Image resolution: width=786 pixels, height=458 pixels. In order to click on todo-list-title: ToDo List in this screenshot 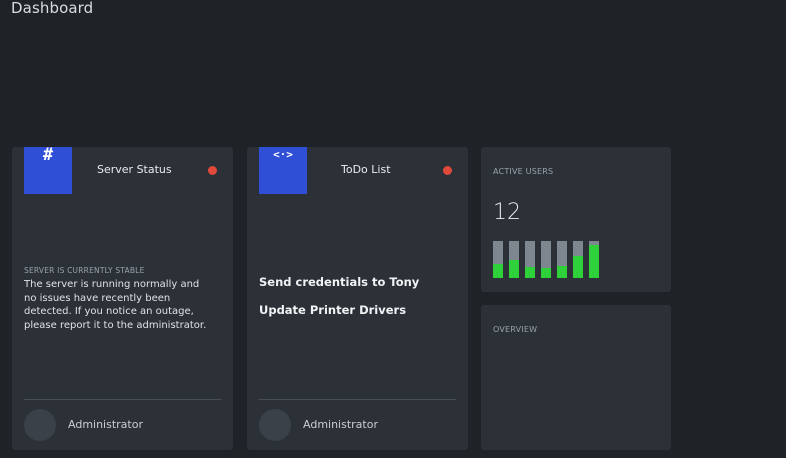, I will do `click(366, 169)`.